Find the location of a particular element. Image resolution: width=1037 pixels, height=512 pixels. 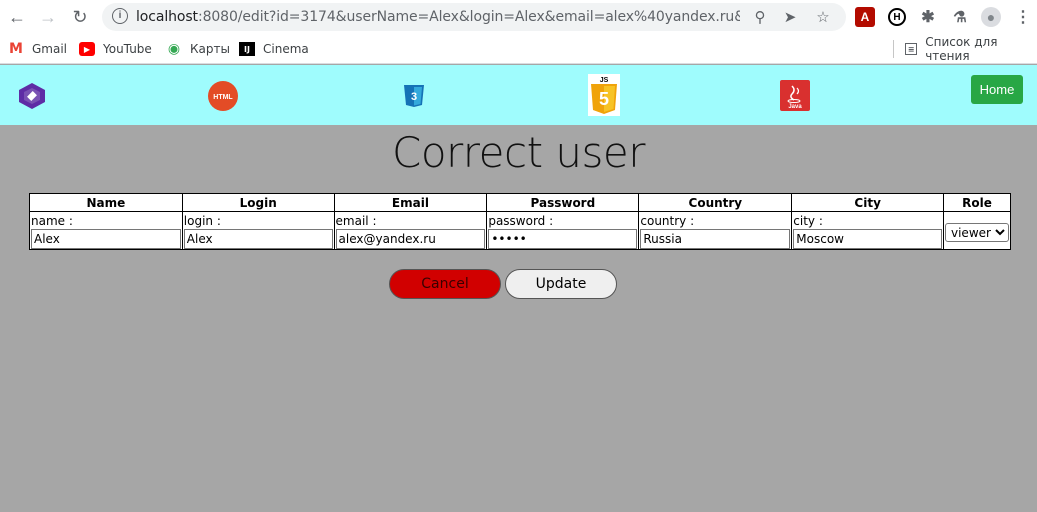

column-header-email: Email is located at coordinates (410, 202).